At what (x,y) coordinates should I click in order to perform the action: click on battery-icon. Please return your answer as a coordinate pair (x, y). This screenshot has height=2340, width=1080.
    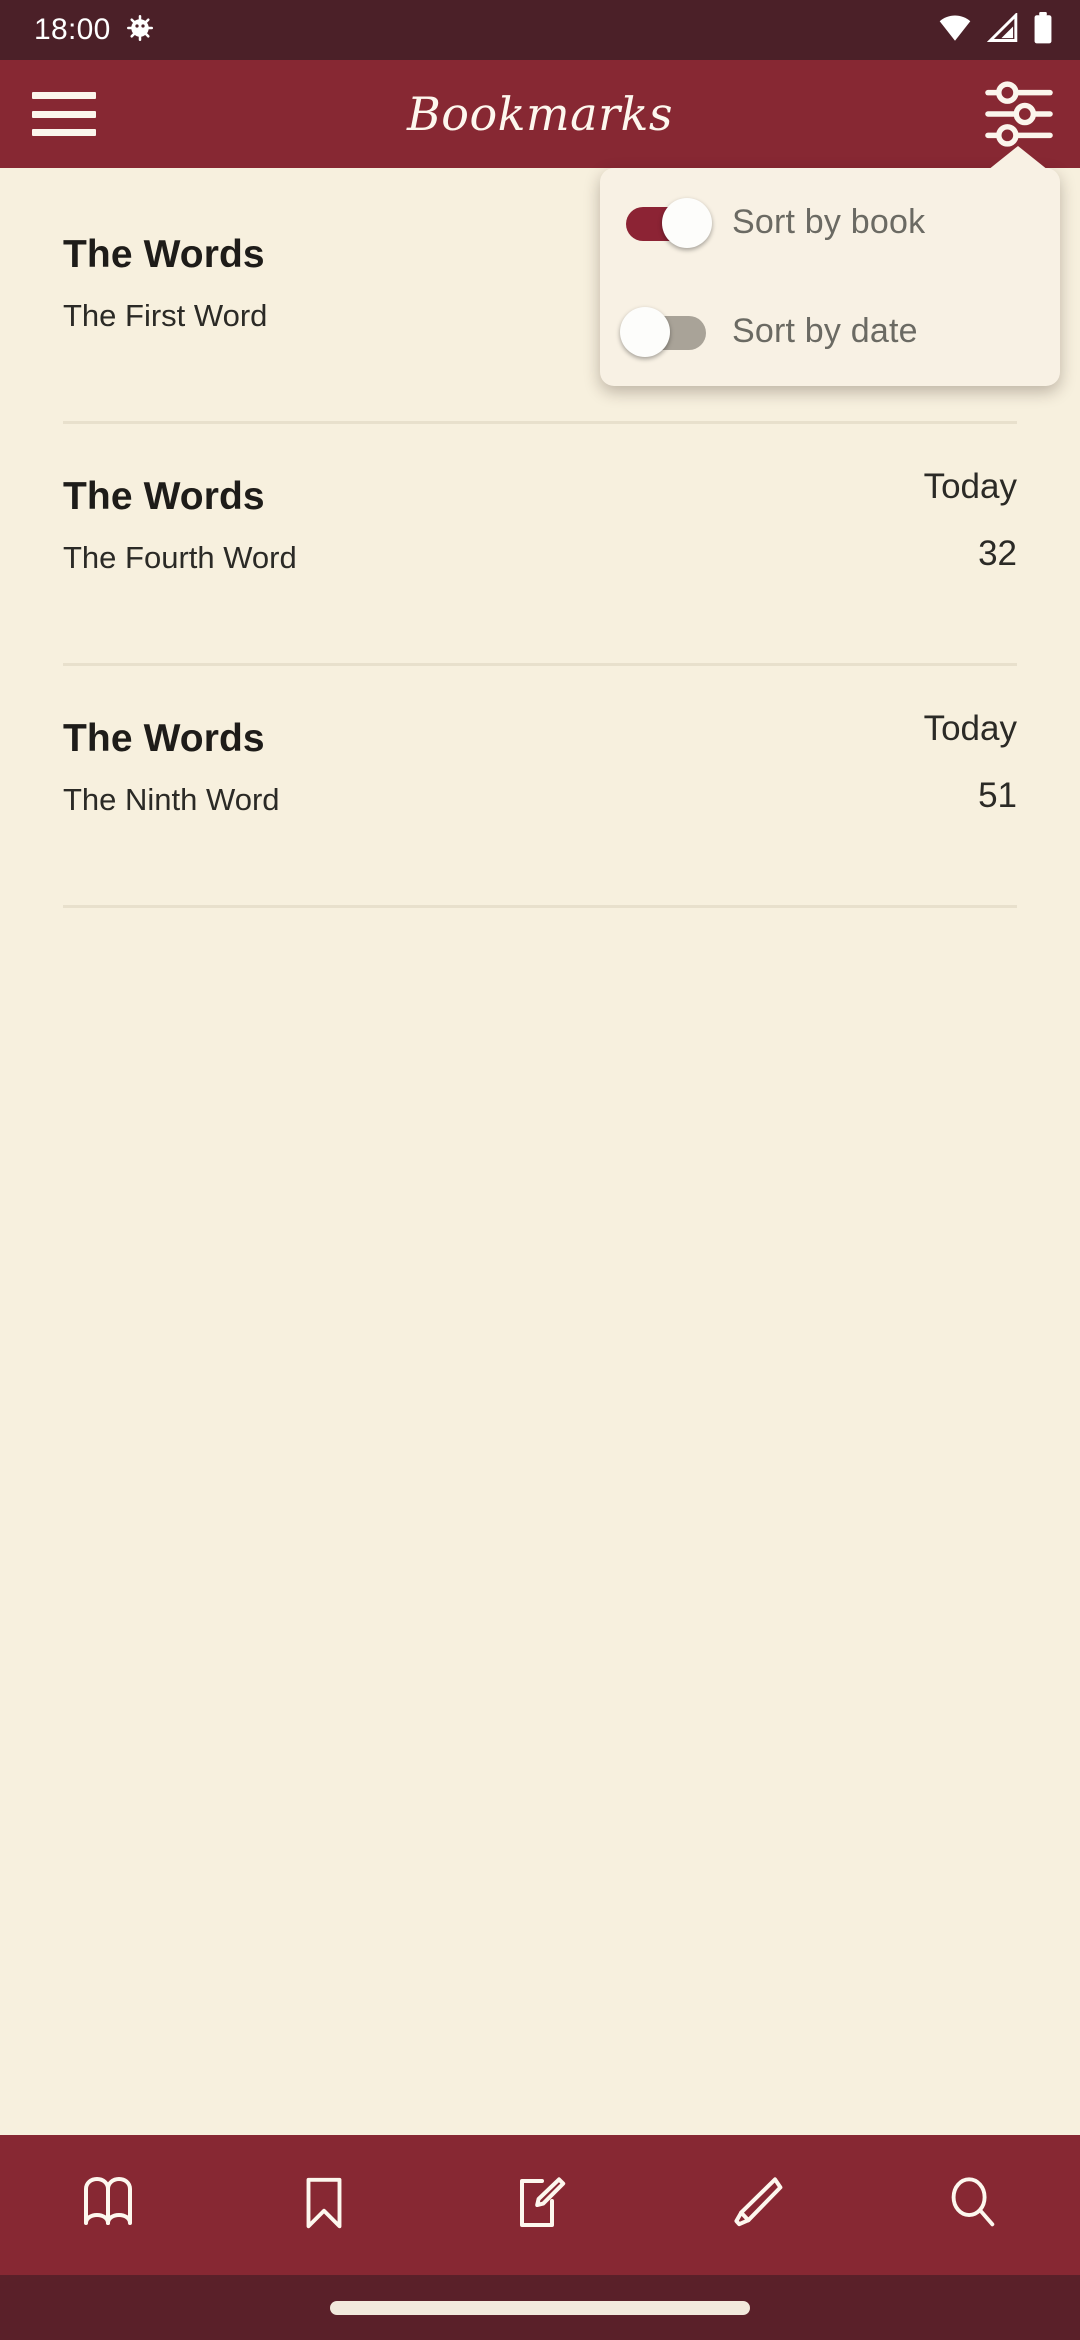
    Looking at the image, I should click on (1043, 30).